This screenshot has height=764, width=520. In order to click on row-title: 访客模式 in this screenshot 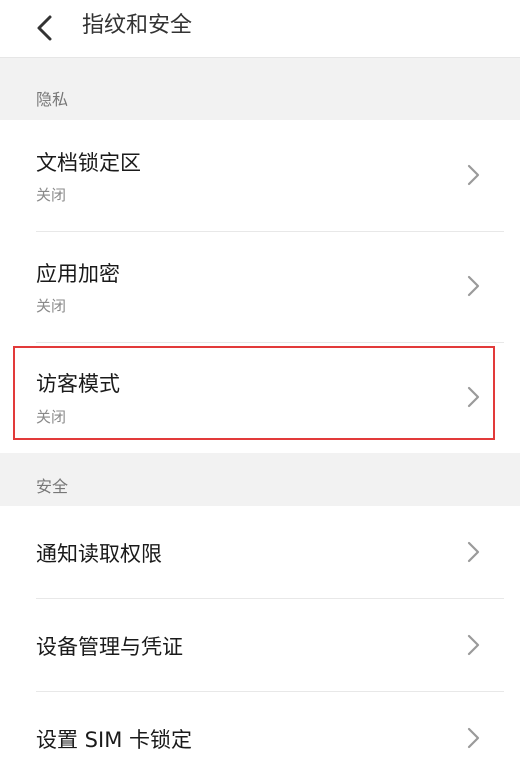, I will do `click(78, 384)`.